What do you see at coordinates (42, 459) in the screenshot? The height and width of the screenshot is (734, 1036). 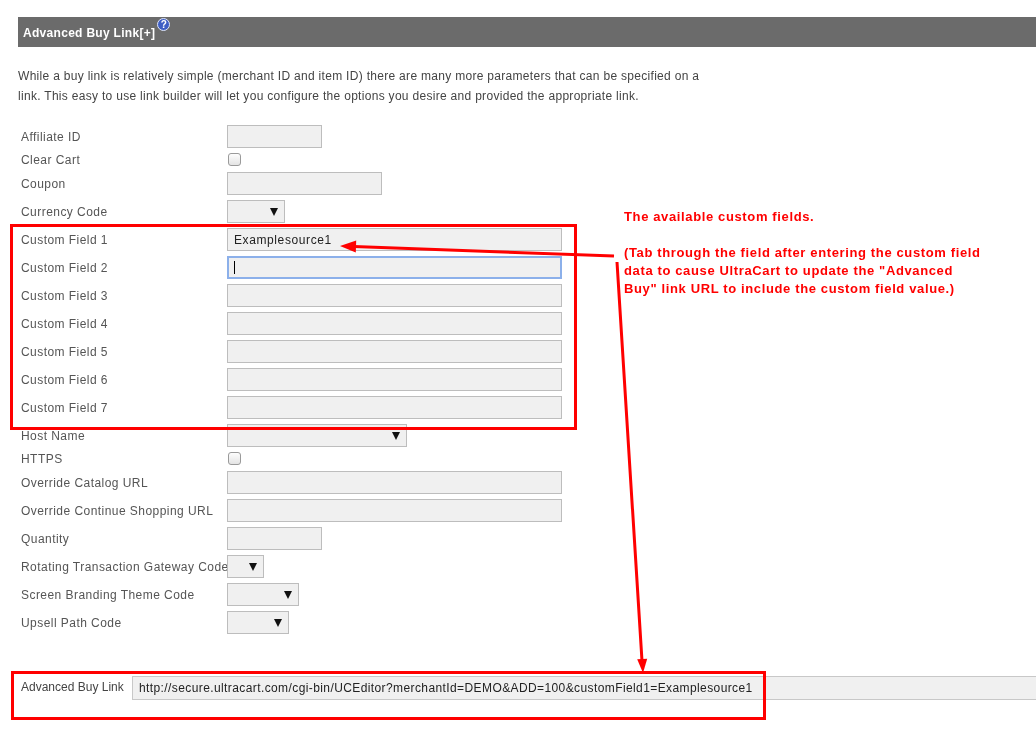 I see `field-label: HTTPS` at bounding box center [42, 459].